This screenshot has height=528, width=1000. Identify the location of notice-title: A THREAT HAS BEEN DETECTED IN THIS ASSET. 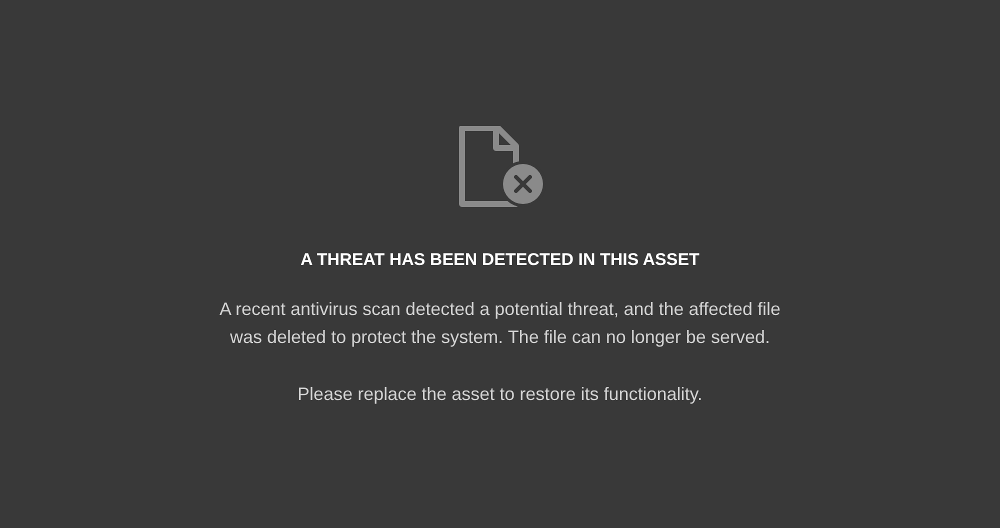
(500, 260).